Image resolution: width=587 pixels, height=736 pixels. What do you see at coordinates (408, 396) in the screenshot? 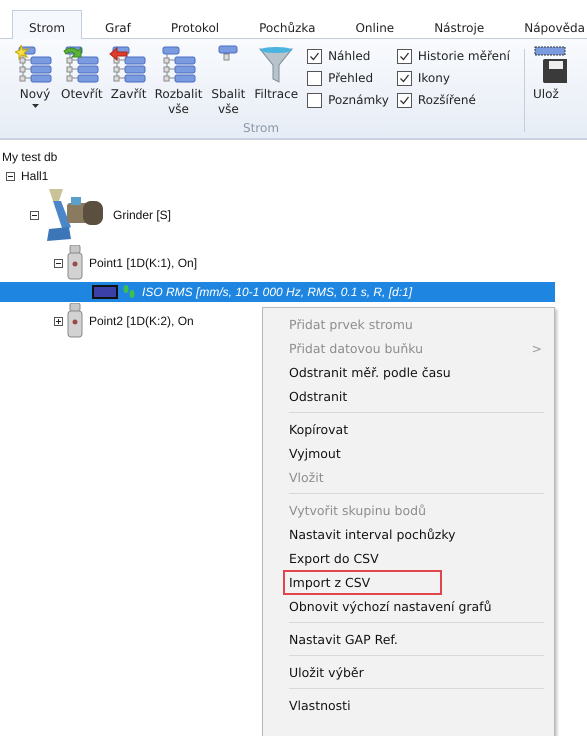
I see `menu-item: Odstranit` at bounding box center [408, 396].